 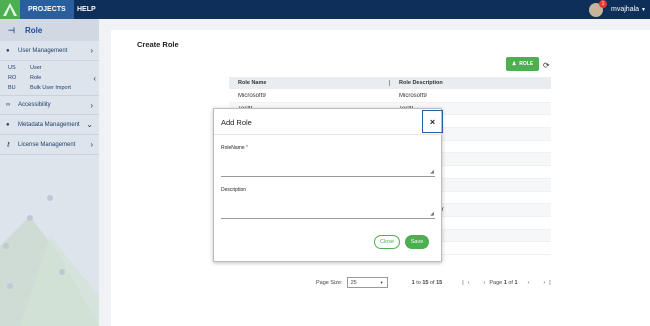 I want to click on save-button: Save, so click(x=417, y=242).